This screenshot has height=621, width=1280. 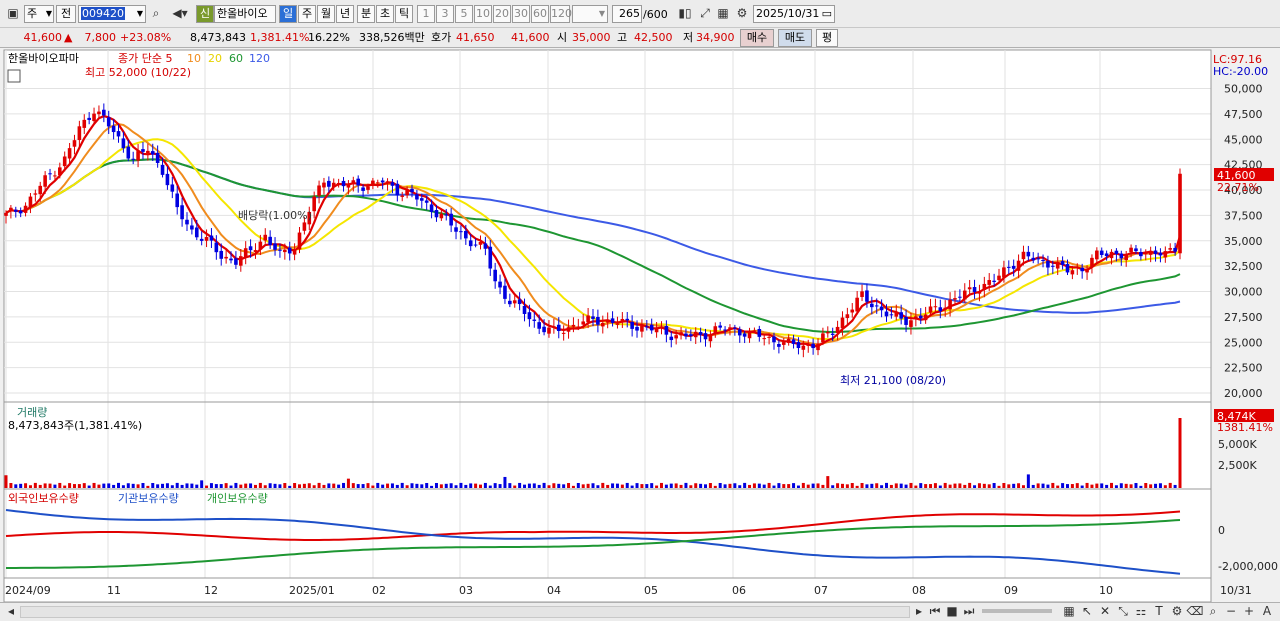 What do you see at coordinates (28, 590) in the screenshot?
I see `x-tick-label: 2024/09` at bounding box center [28, 590].